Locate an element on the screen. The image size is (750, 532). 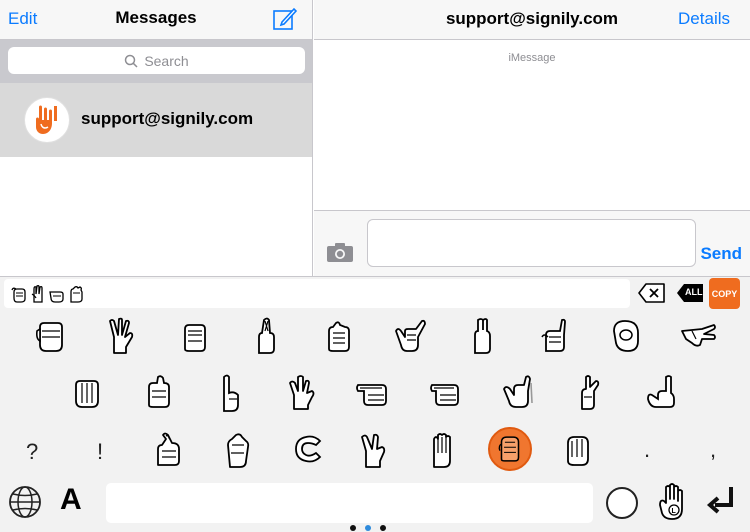
sign-key-e is located at coordinates (194, 337).